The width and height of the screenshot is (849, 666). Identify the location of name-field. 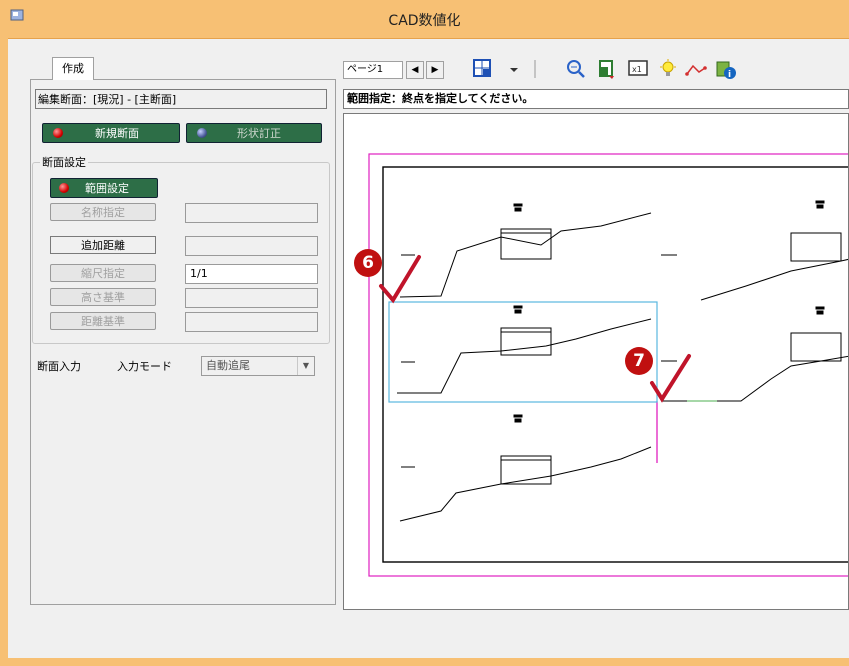
(251, 213).